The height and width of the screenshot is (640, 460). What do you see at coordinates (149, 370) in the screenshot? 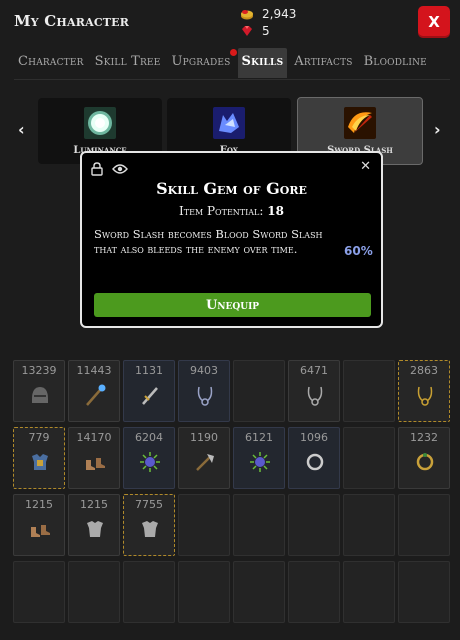
I see `item-value: 1131` at bounding box center [149, 370].